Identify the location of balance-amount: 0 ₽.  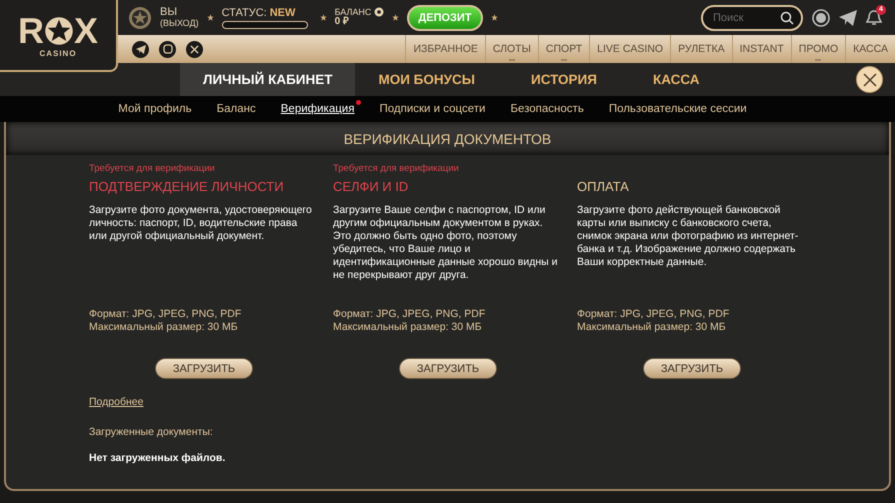
(342, 22).